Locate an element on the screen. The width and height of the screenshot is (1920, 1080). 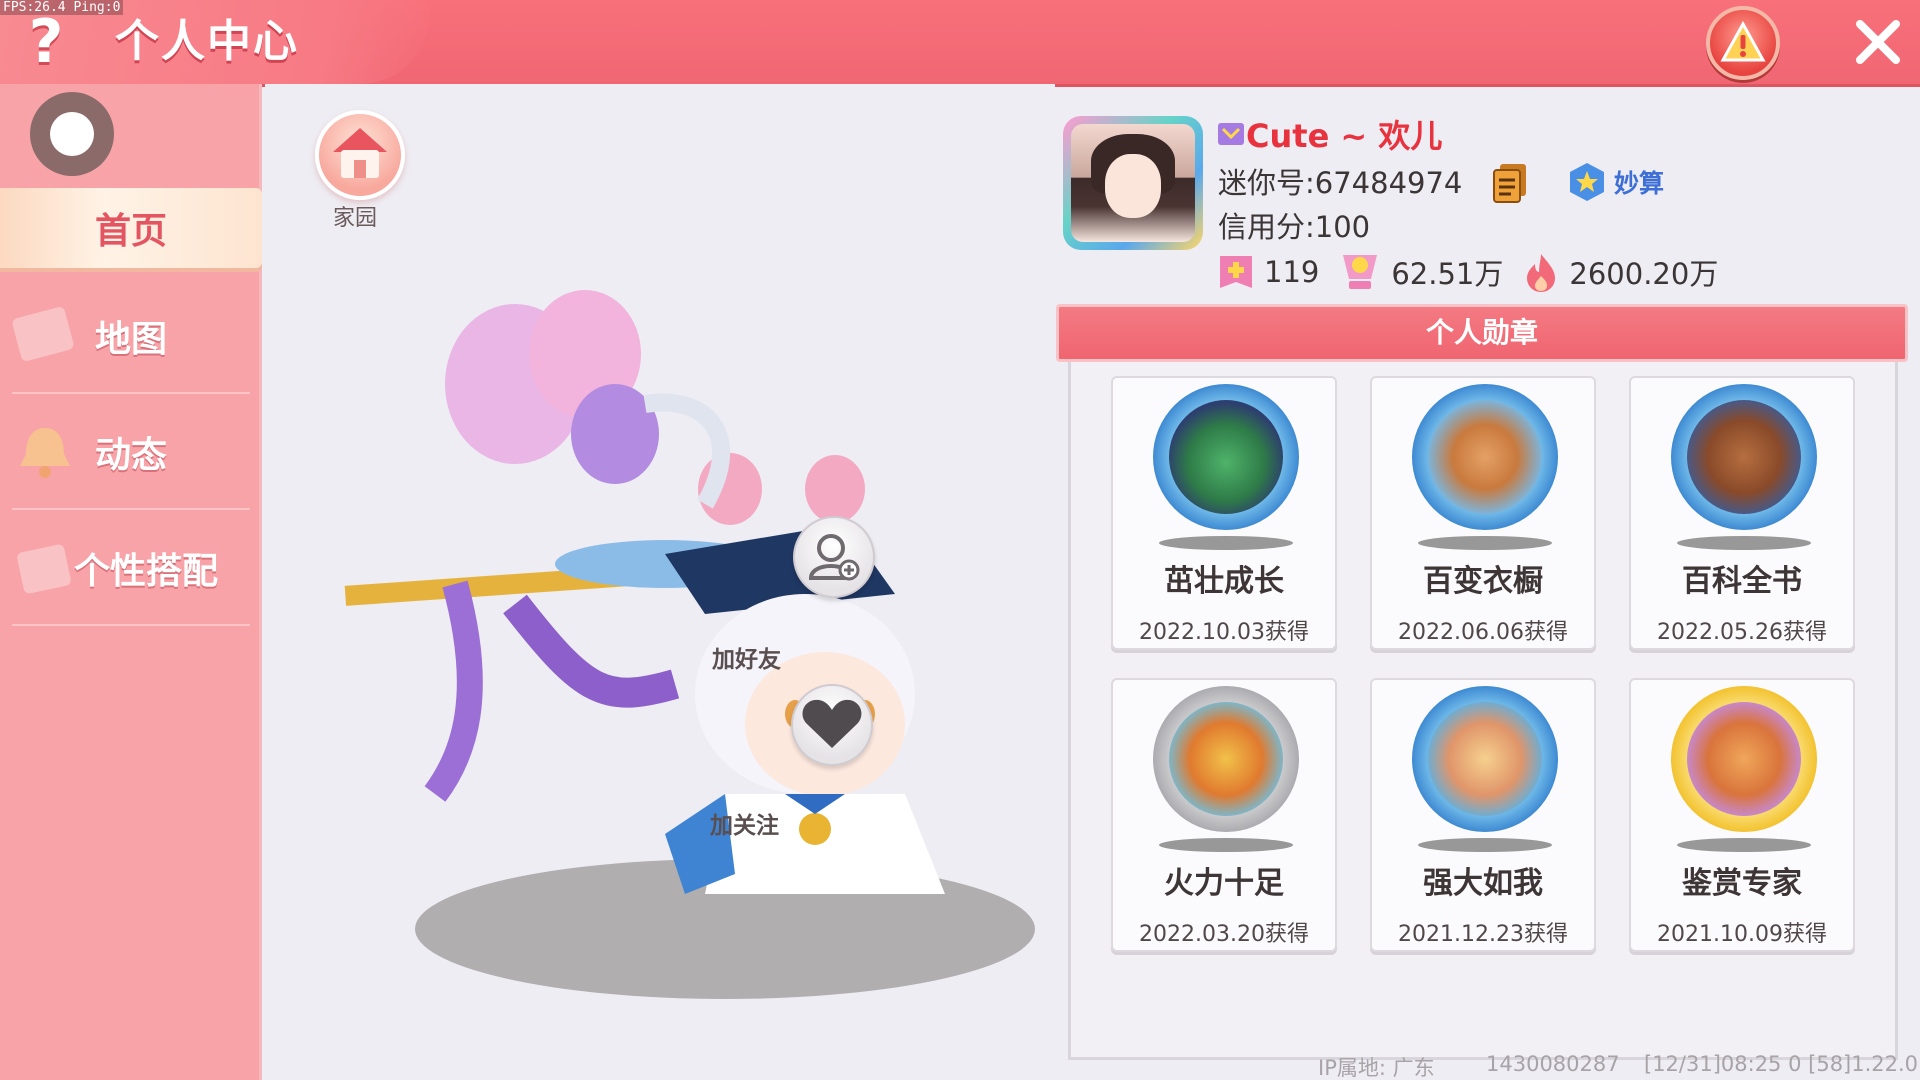
star-hexagon-icon is located at coordinates (1587, 182).